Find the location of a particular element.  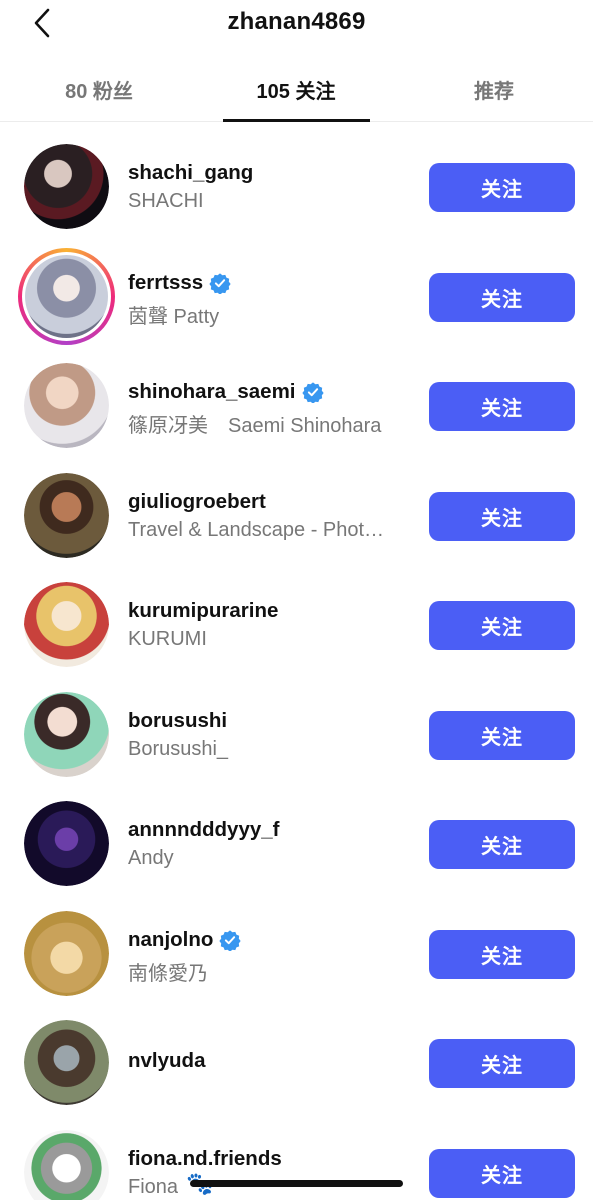

tab-bar: 80 粉丝 105 关注 推荐 is located at coordinates (296, 89).